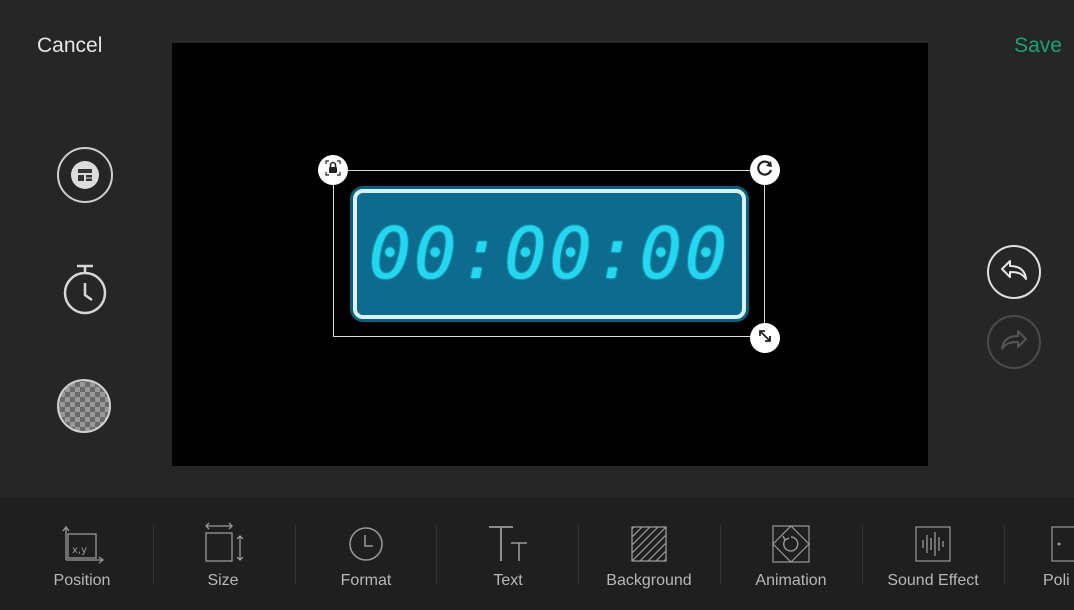 Image resolution: width=1074 pixels, height=610 pixels. I want to click on redo-button, so click(1014, 342).